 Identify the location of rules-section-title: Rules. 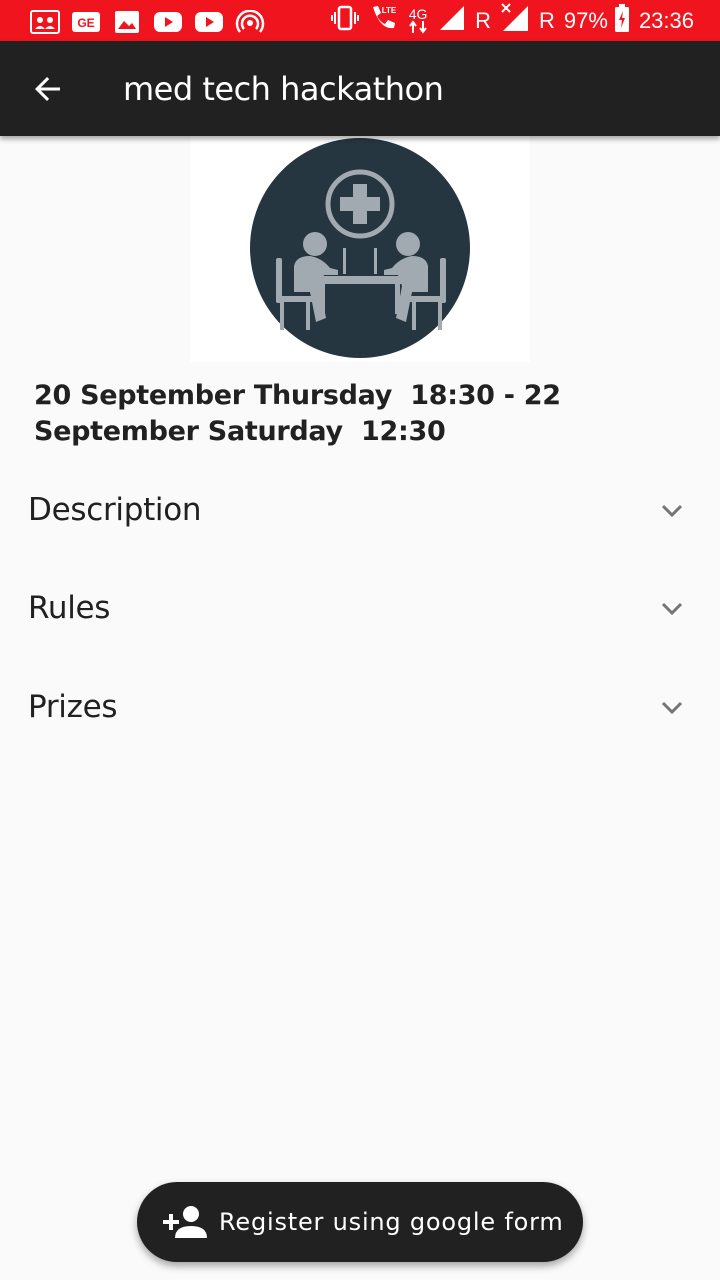
(69, 608).